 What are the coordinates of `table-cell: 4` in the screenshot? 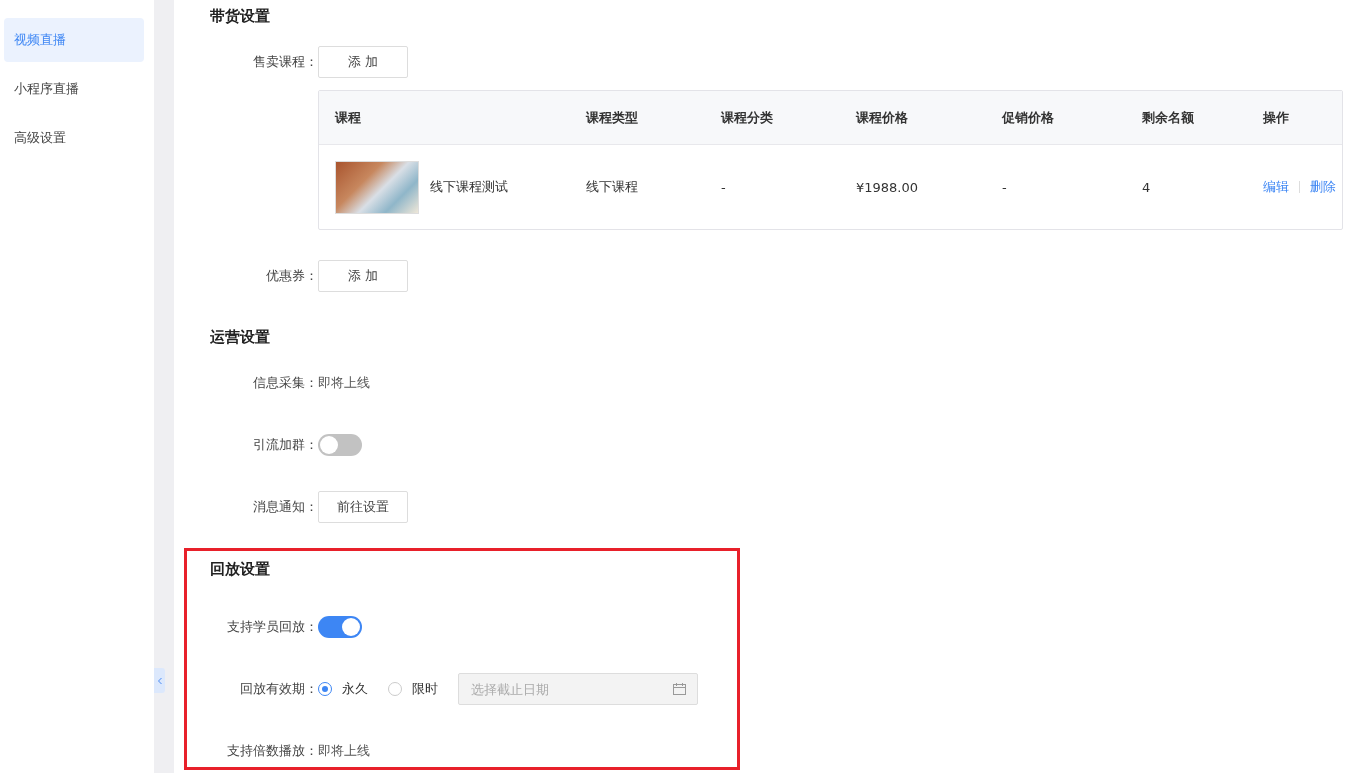 It's located at (1146, 187).